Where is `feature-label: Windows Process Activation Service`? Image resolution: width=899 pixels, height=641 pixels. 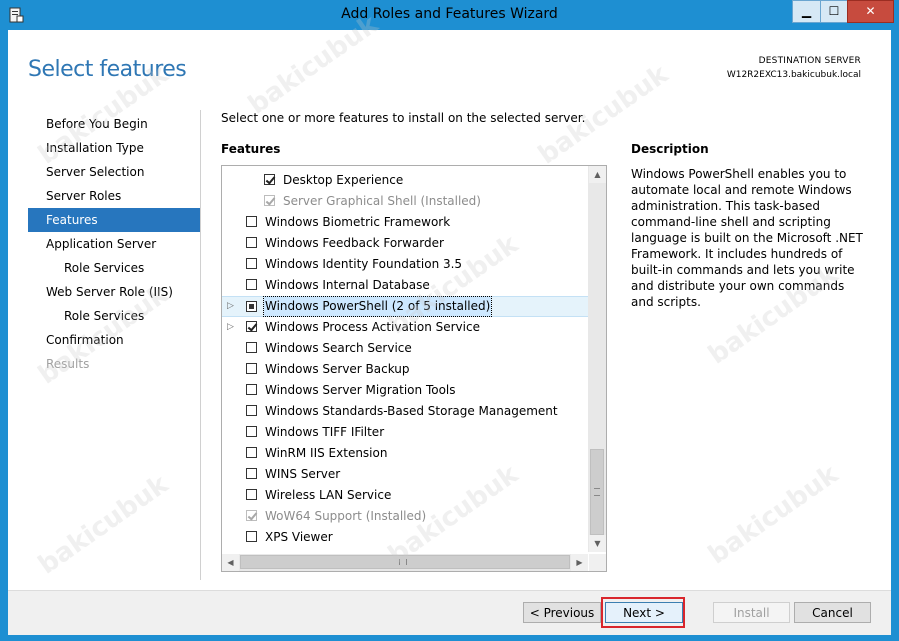 feature-label: Windows Process Activation Service is located at coordinates (372, 327).